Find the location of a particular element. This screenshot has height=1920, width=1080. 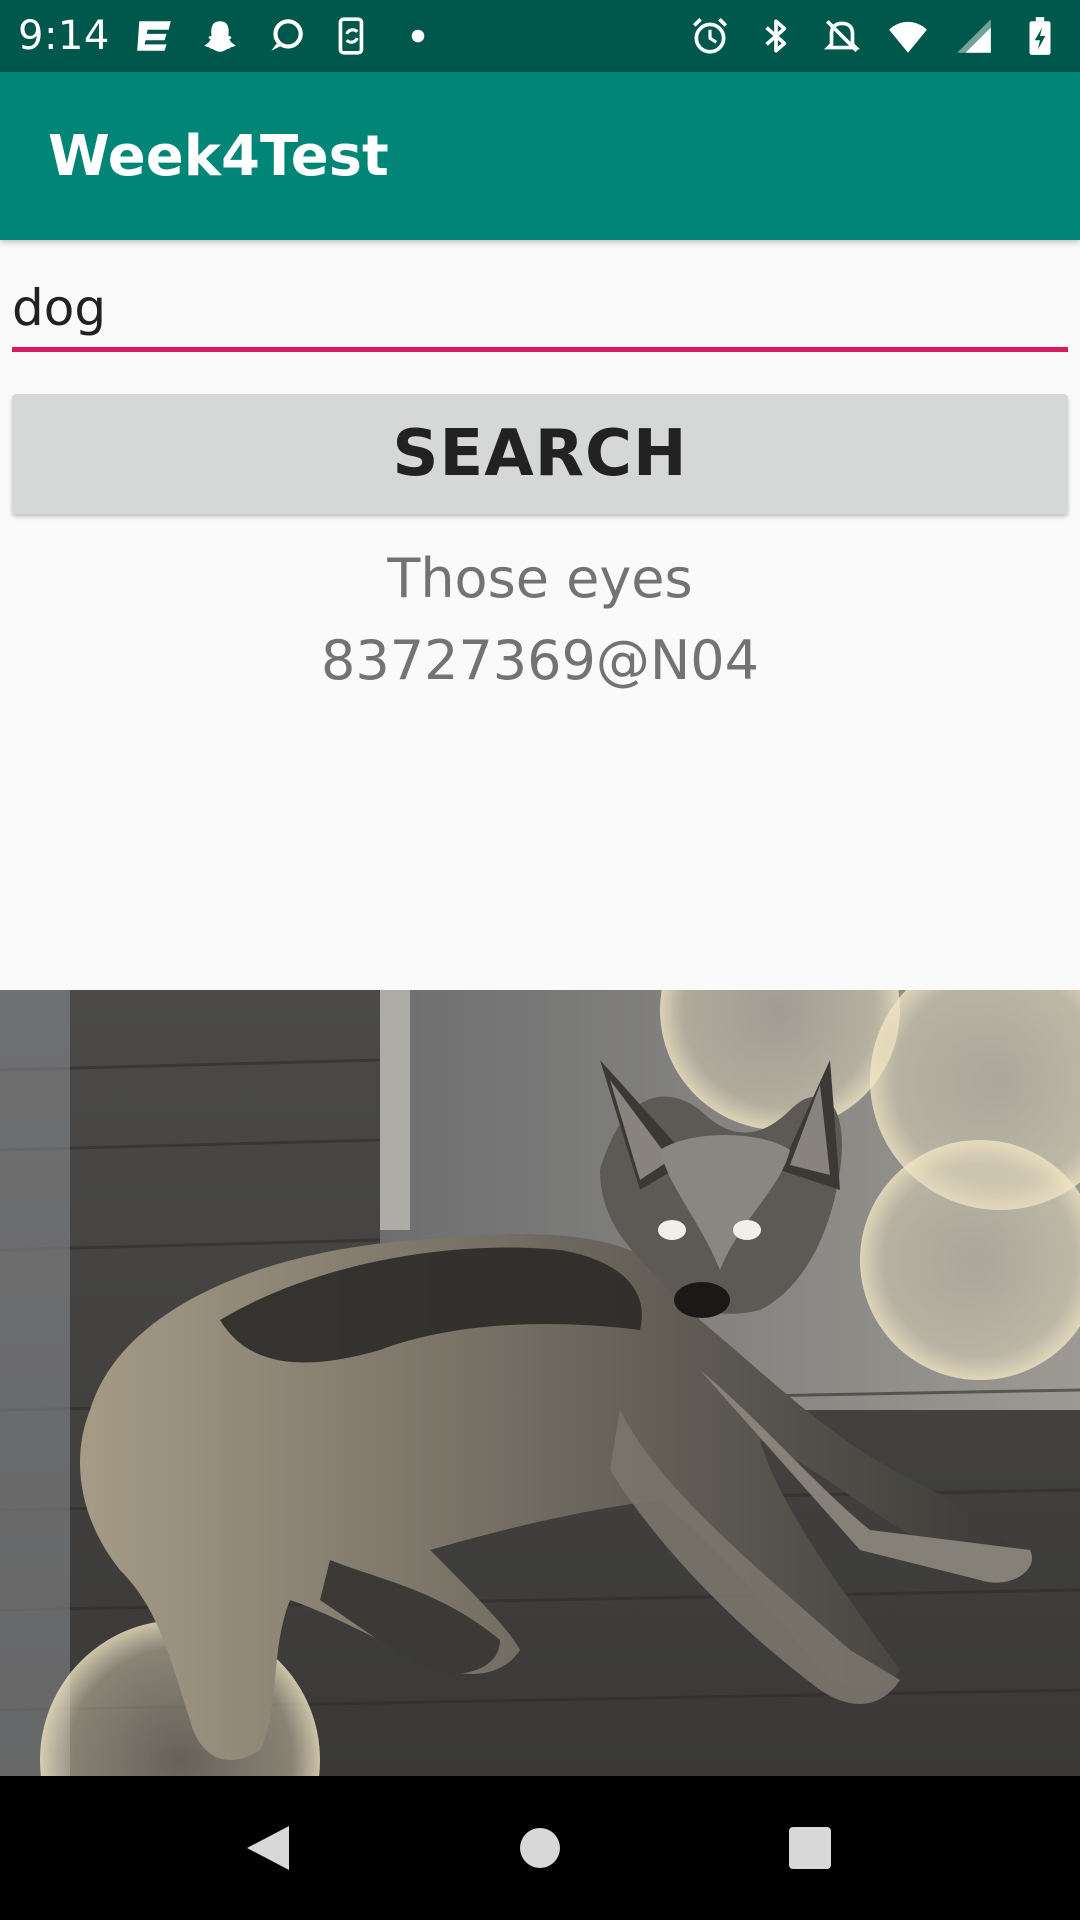

chat-bubble-icon is located at coordinates (286, 36).